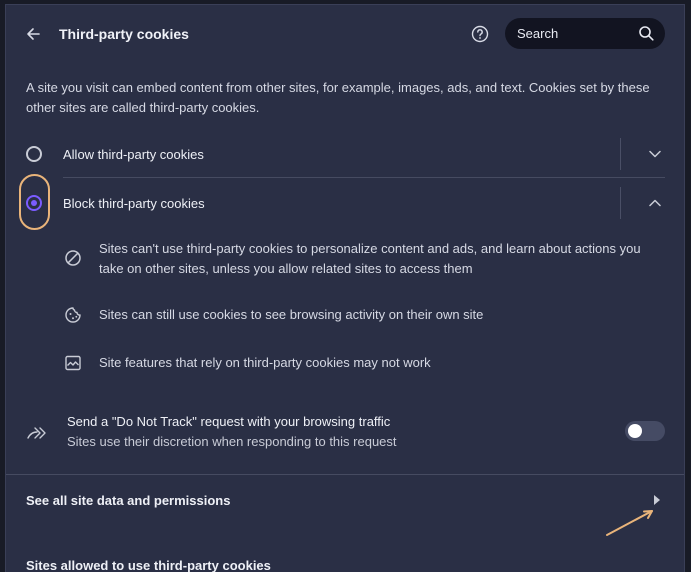 The image size is (691, 572). I want to click on caret-right-icon, so click(657, 500).